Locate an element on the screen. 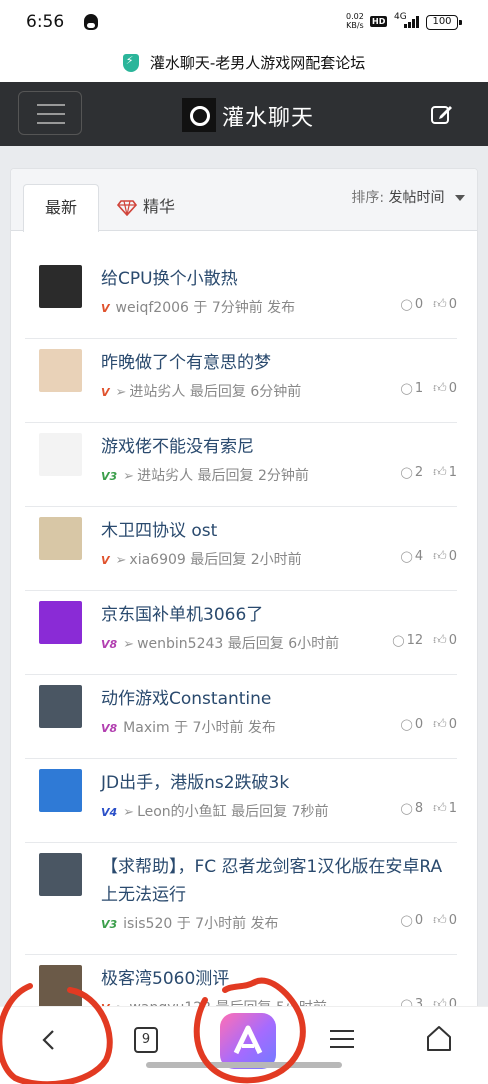 The width and height of the screenshot is (488, 1084). thread-meta: V3 ➢ 进站劣人 最后回复 2分钟前 is located at coordinates (205, 475).